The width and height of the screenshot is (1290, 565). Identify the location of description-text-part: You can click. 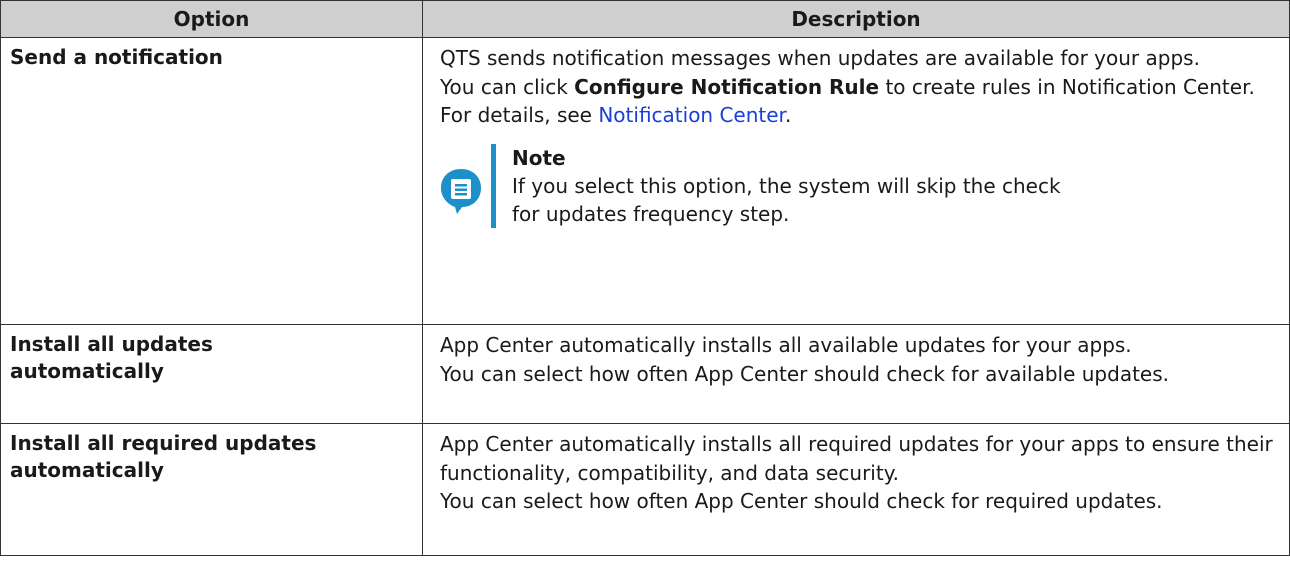
(507, 86).